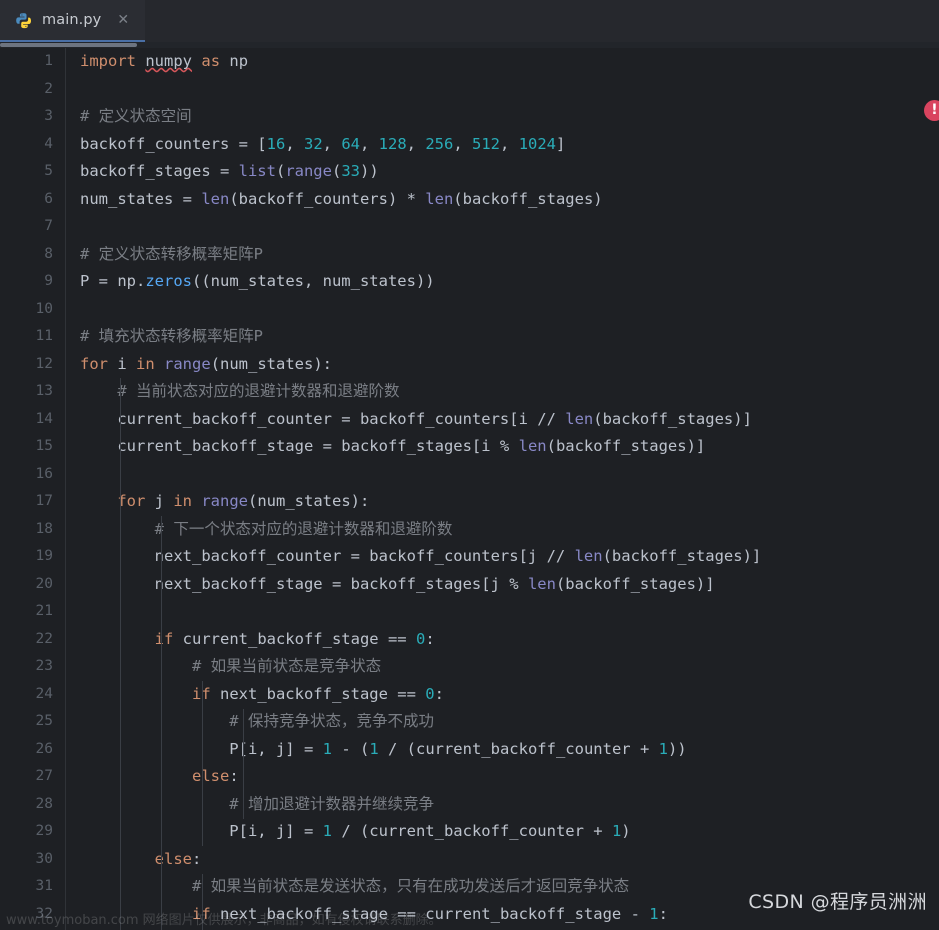 The width and height of the screenshot is (939, 930). Describe the element at coordinates (469, 365) in the screenshot. I see `code-line: 12 for i in range(num_states):` at that location.